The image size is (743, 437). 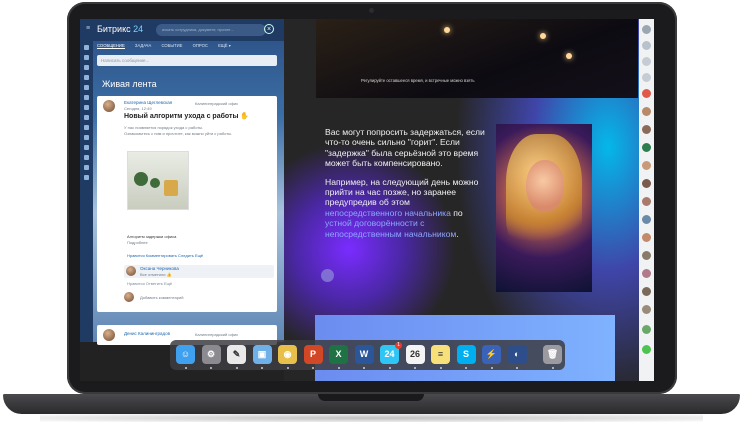 I want to click on system-preferences-icon: ⚙, so click(x=211, y=354).